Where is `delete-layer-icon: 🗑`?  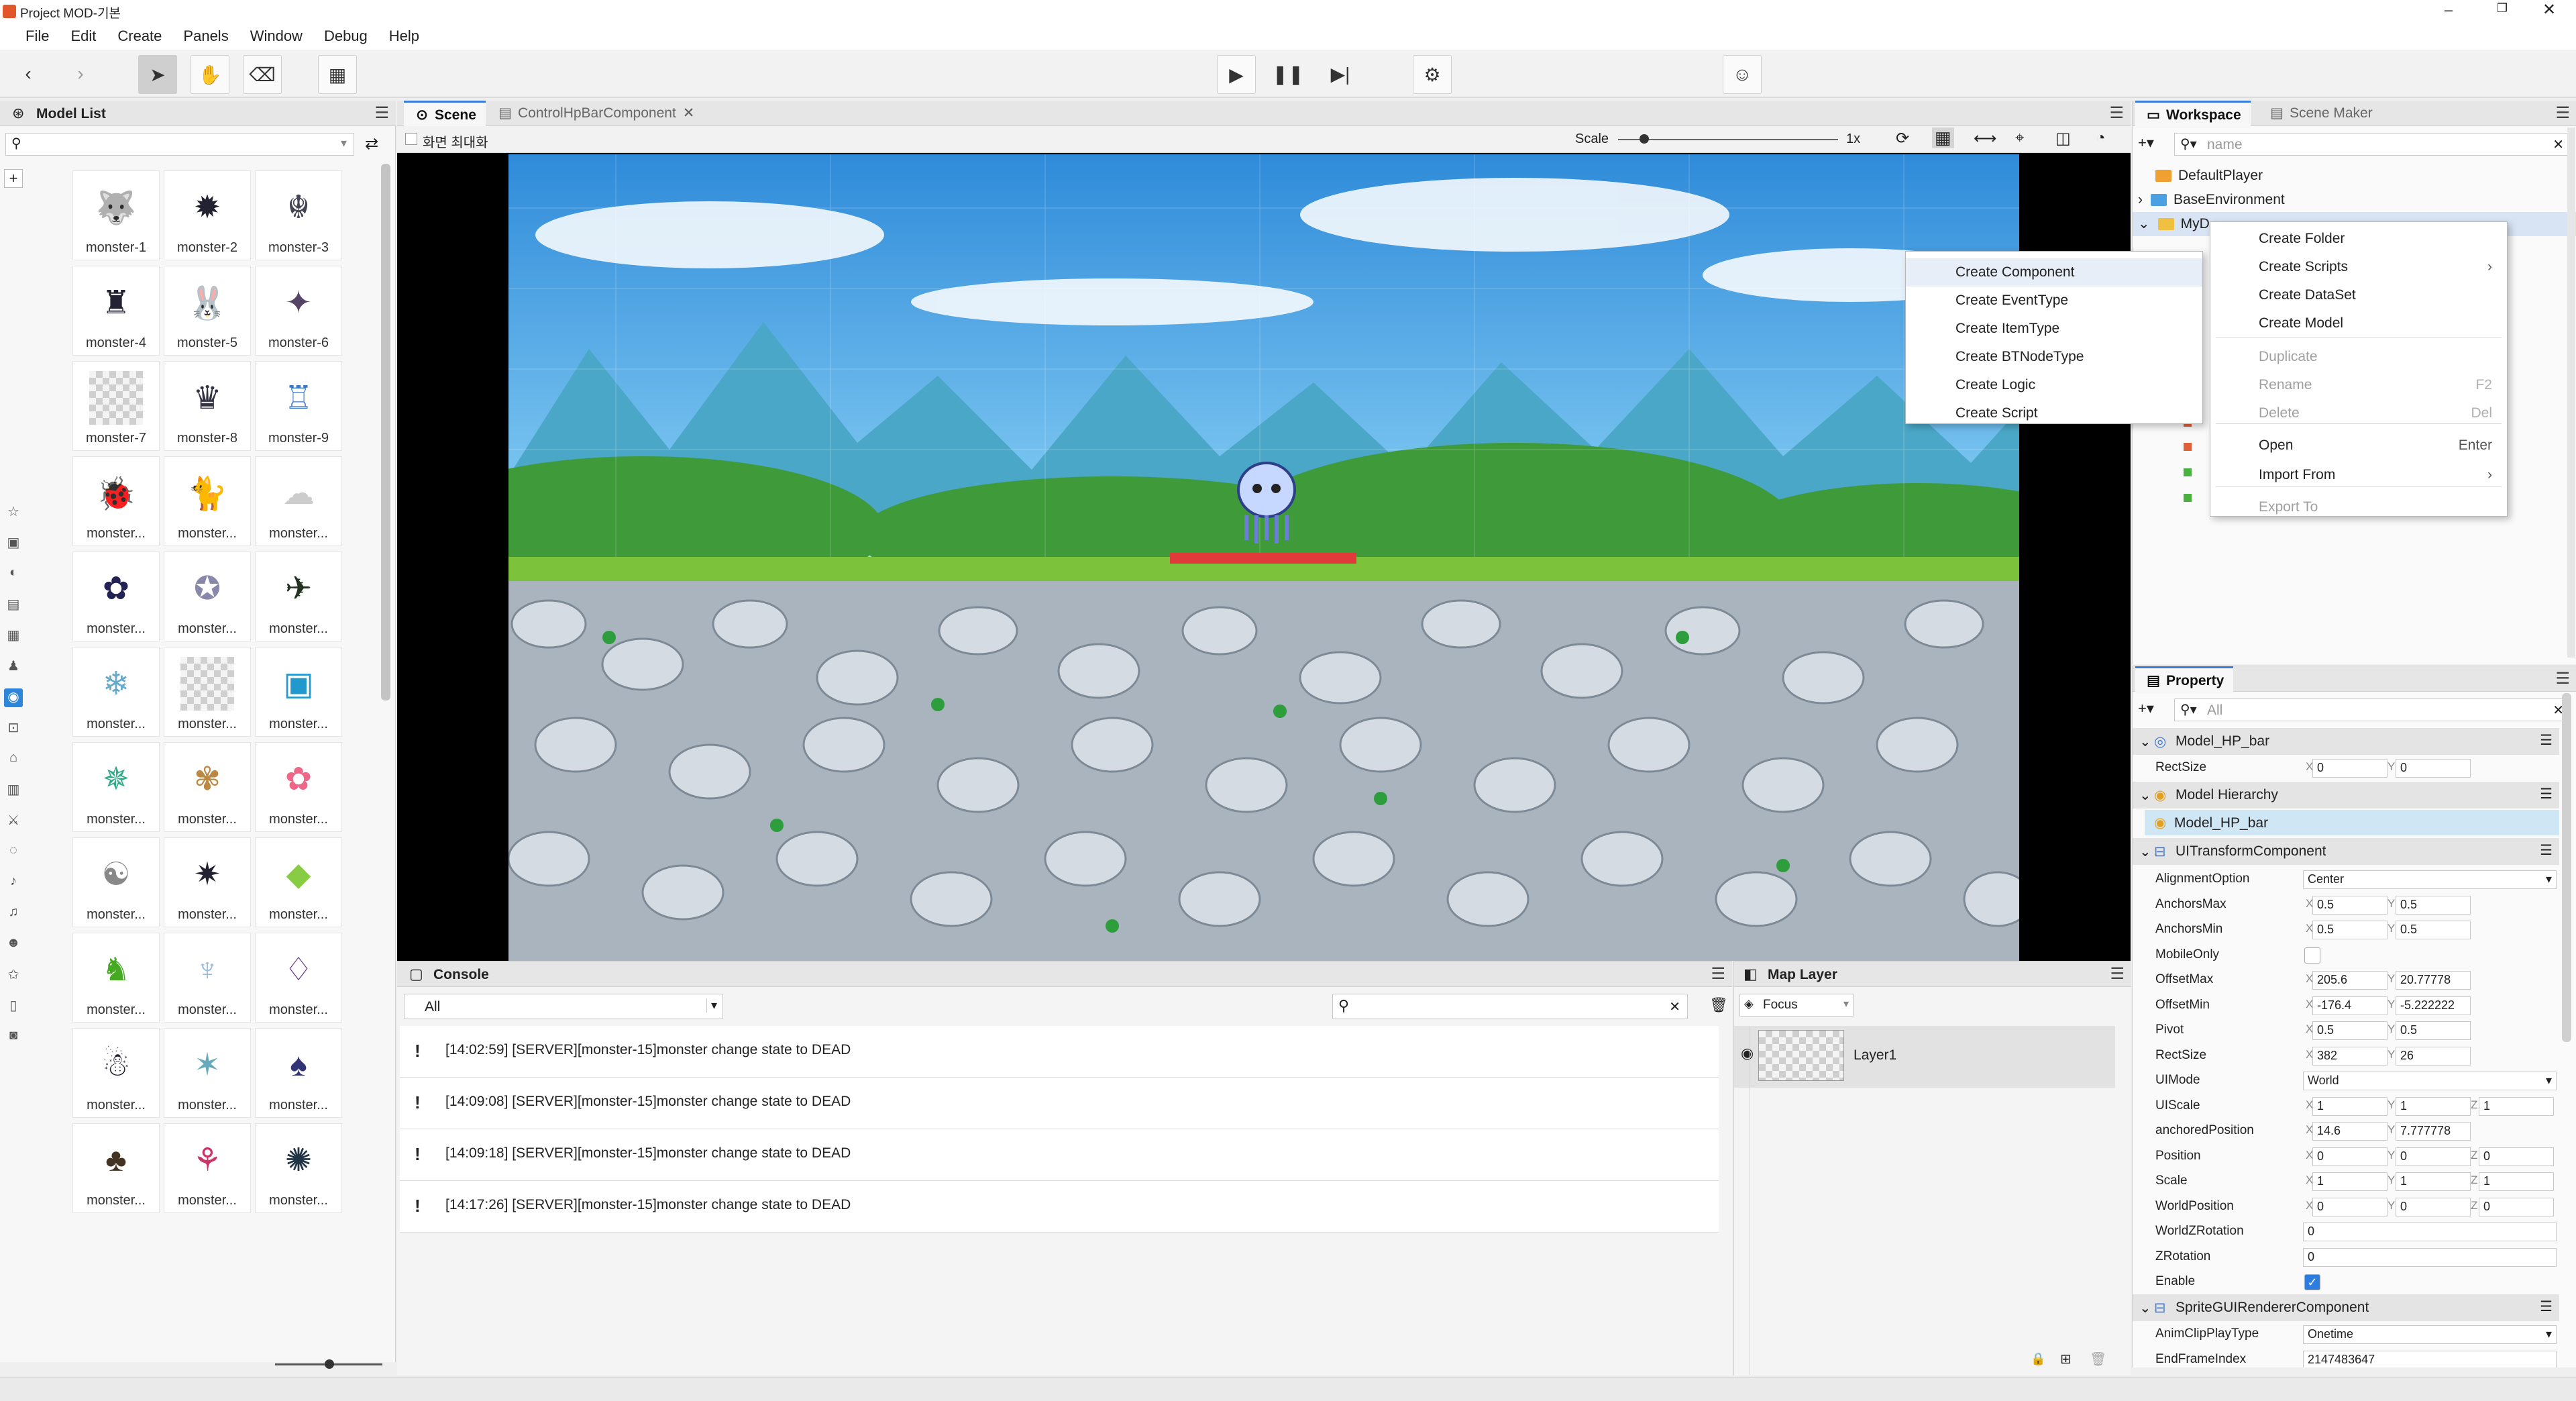
delete-layer-icon: 🗑 is located at coordinates (2098, 1359).